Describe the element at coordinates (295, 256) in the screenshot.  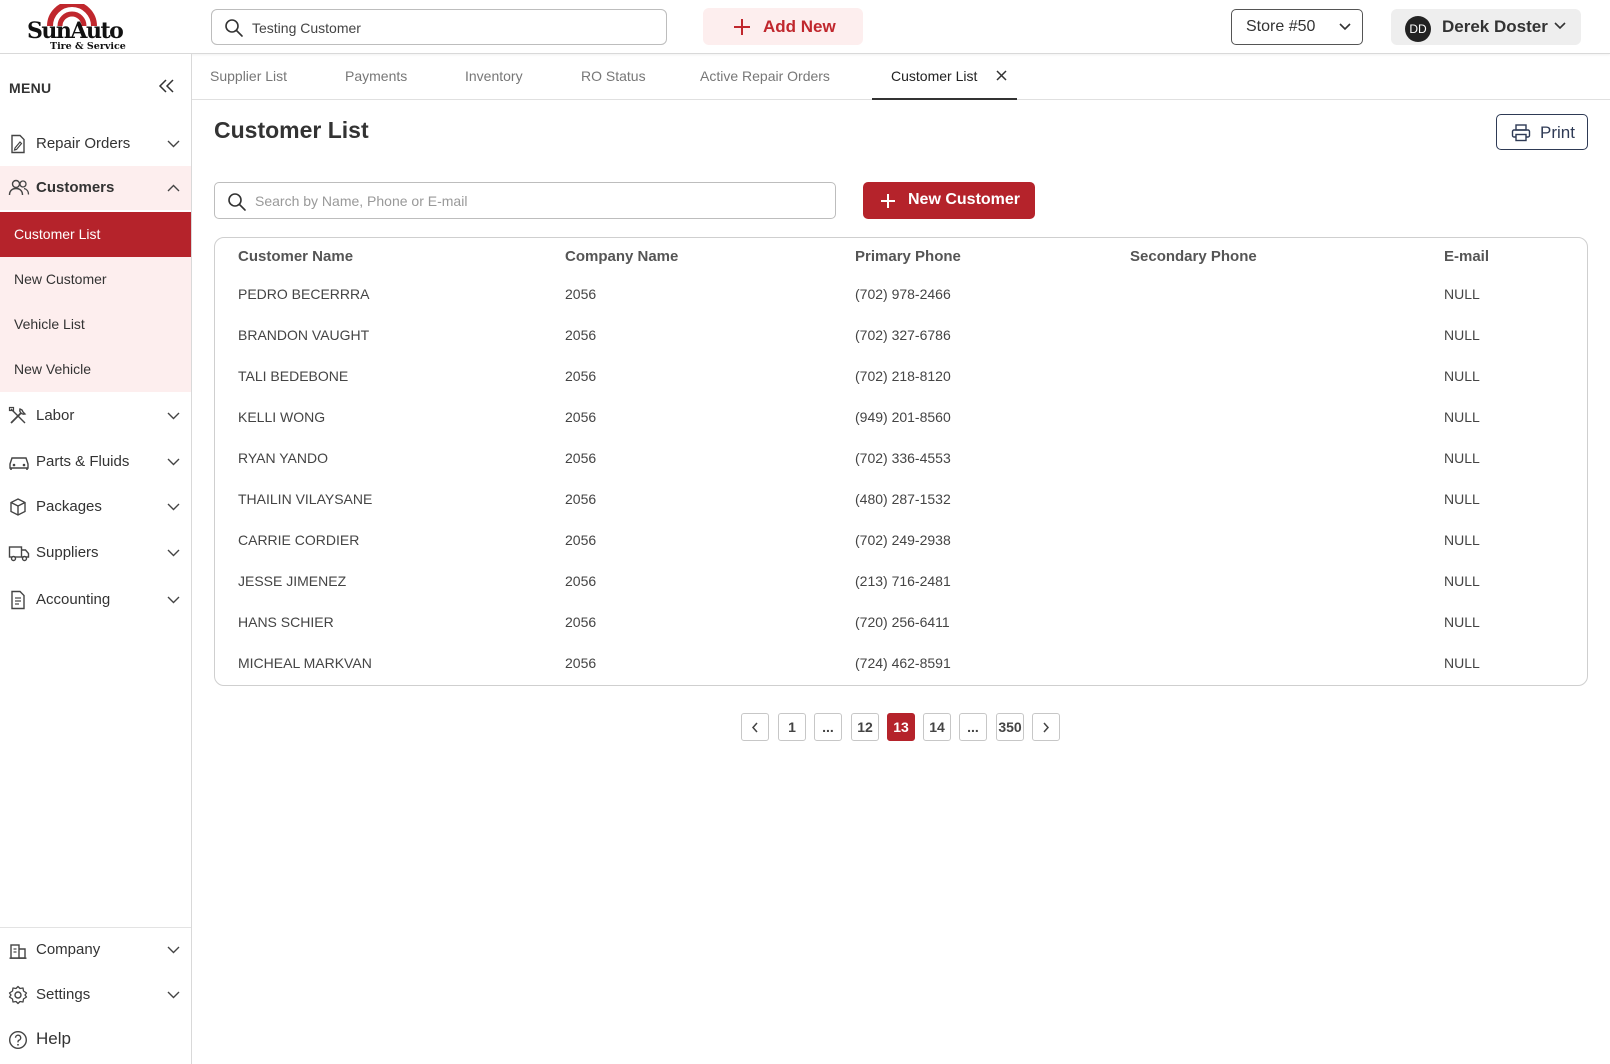
I see `column-header-customer-name: Customer Name` at that location.